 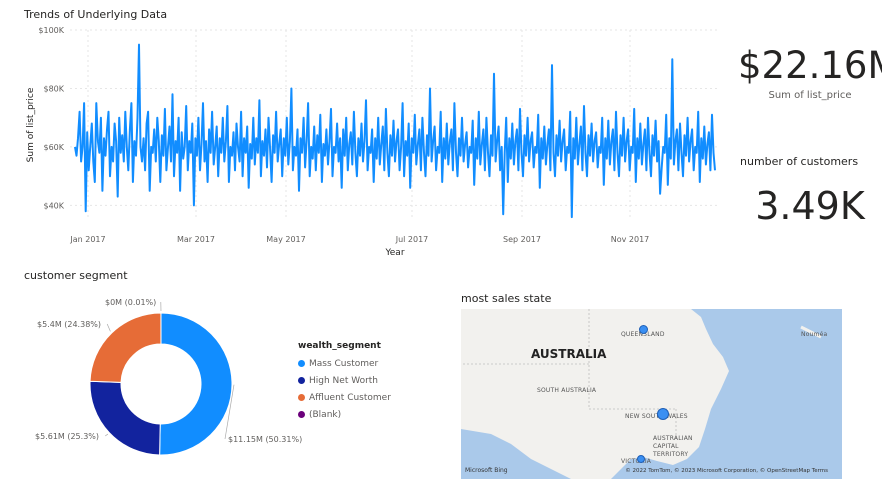 I want to click on trend-chart-title: Trends of Underlying Data, so click(x=96, y=14).